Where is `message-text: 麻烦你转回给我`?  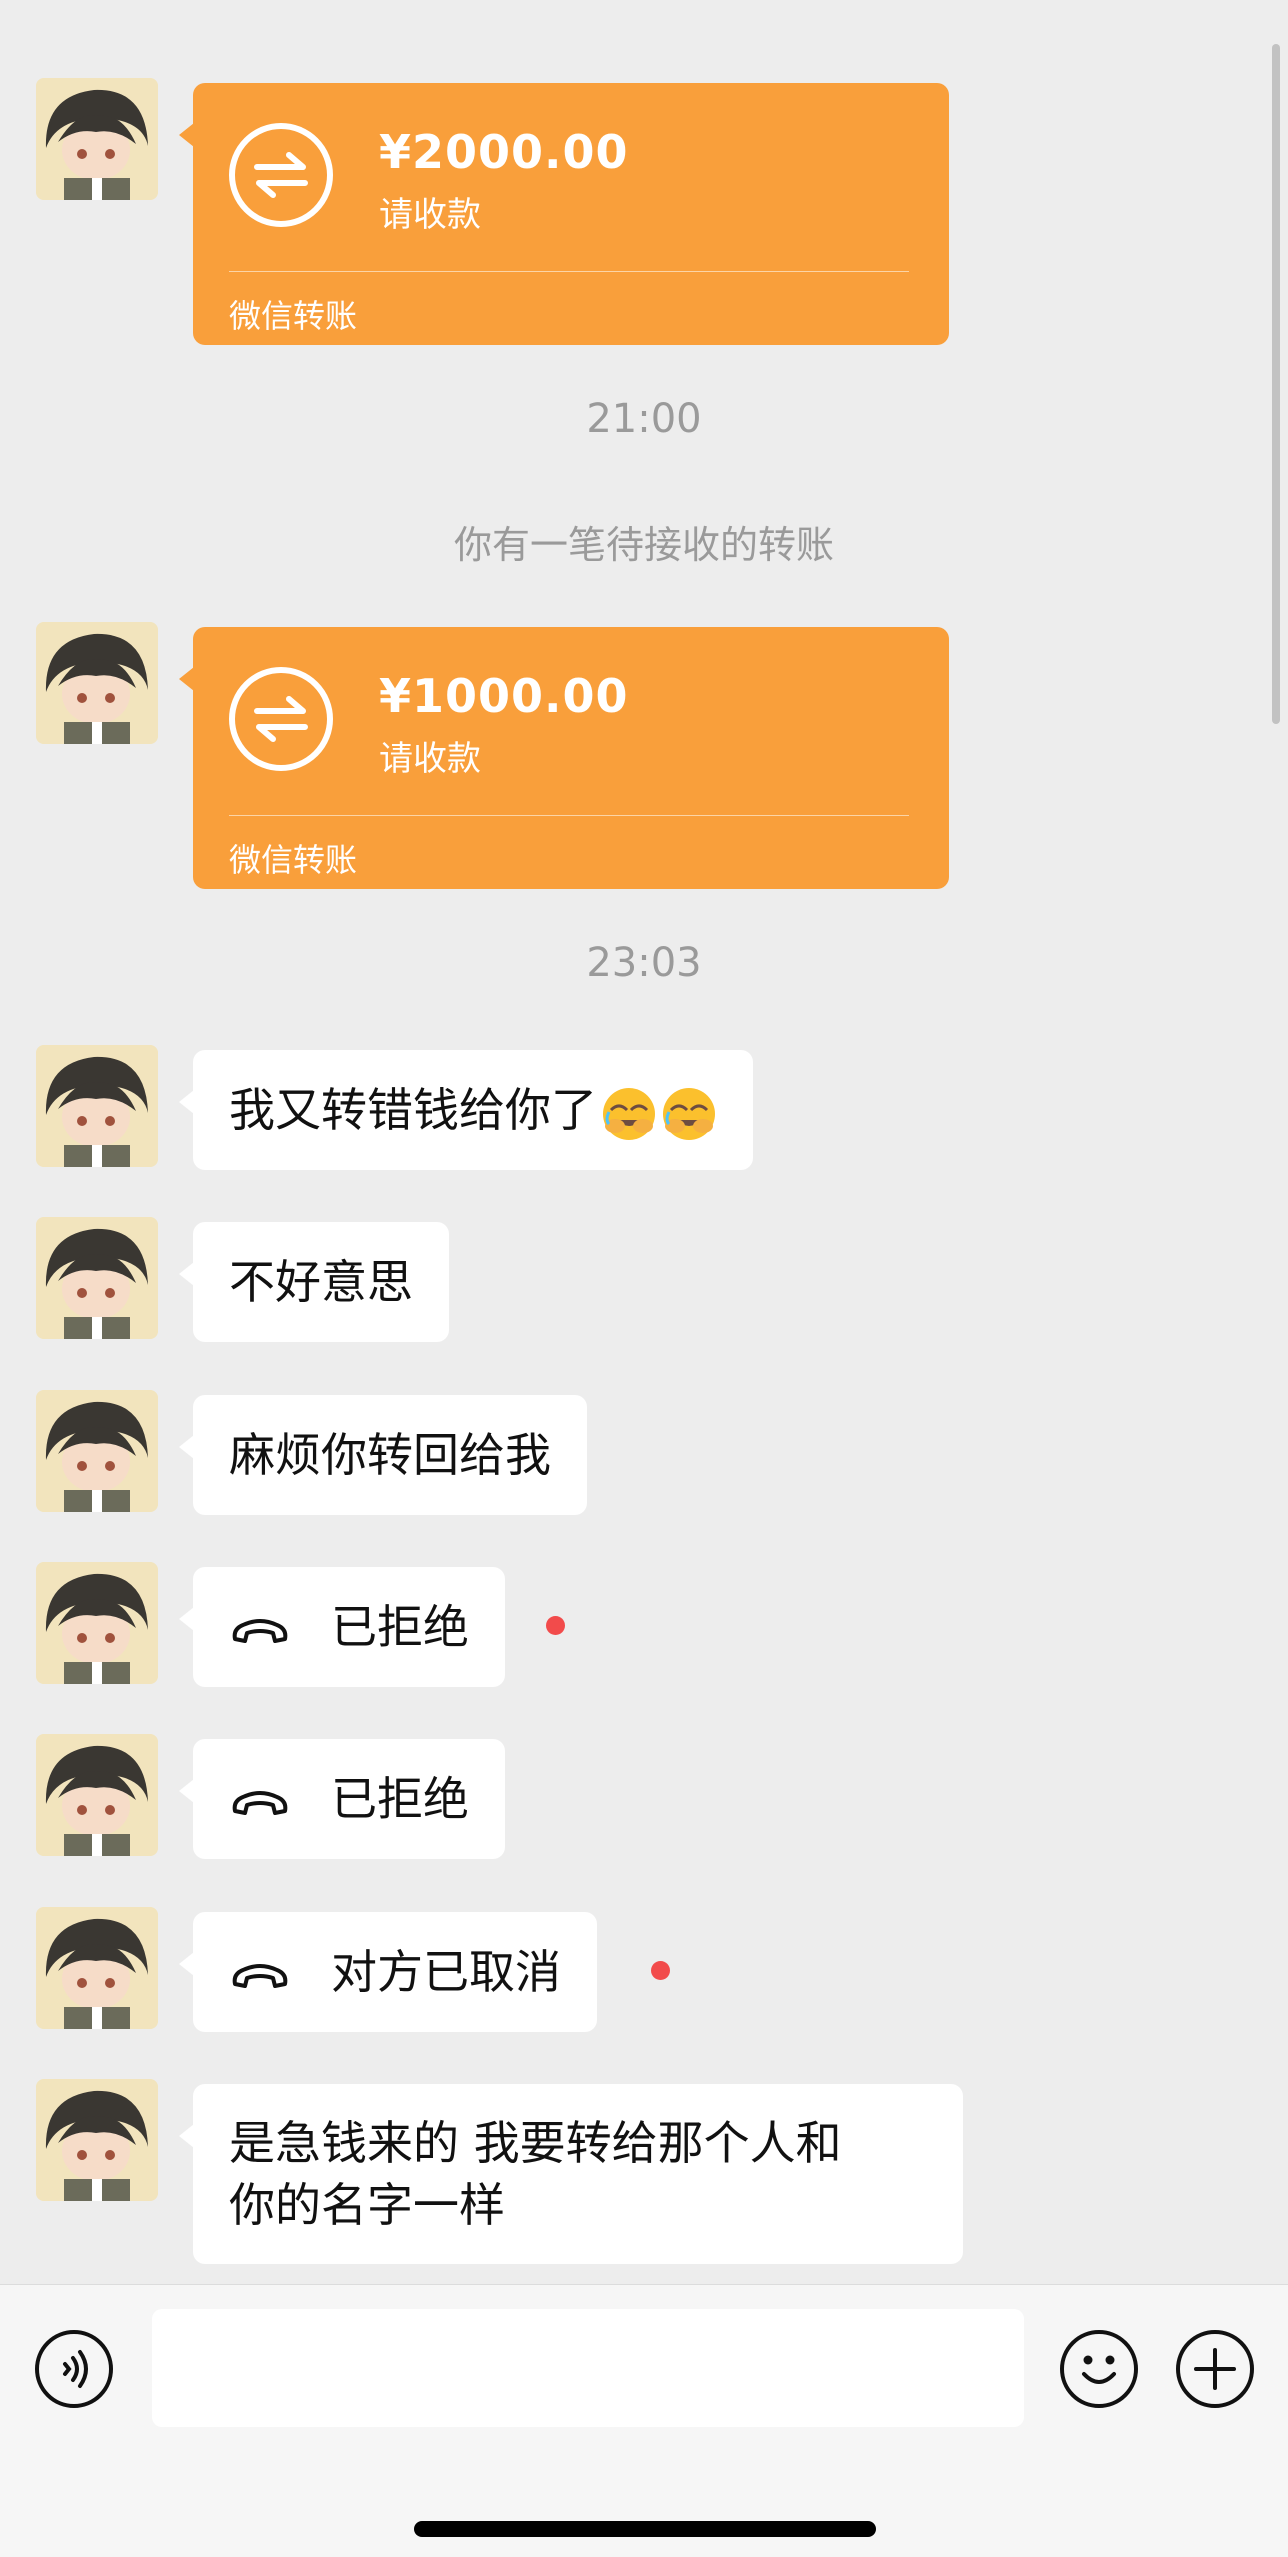
message-text: 麻烦你转回给我 is located at coordinates (390, 1455).